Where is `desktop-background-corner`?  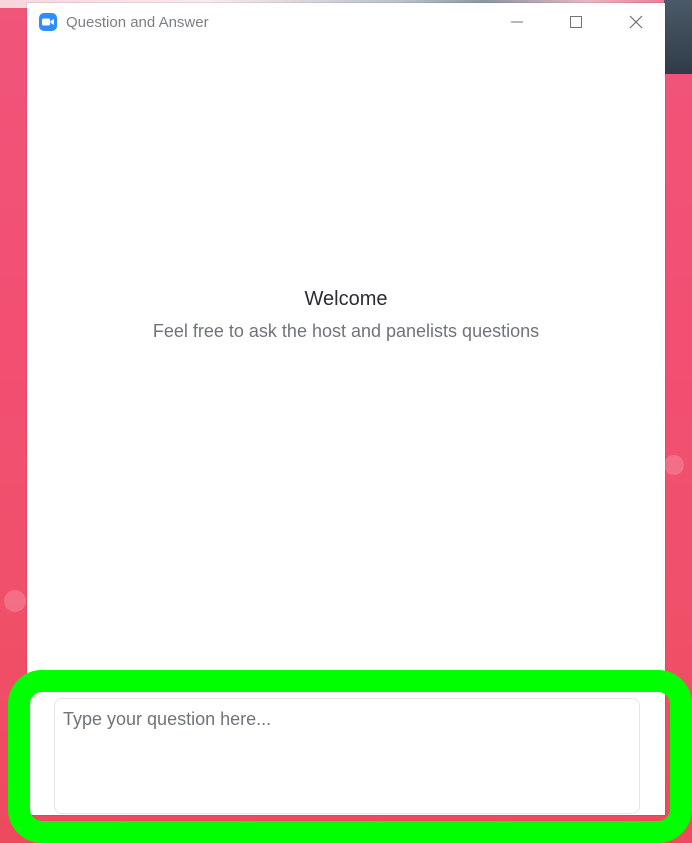 desktop-background-corner is located at coordinates (678, 37).